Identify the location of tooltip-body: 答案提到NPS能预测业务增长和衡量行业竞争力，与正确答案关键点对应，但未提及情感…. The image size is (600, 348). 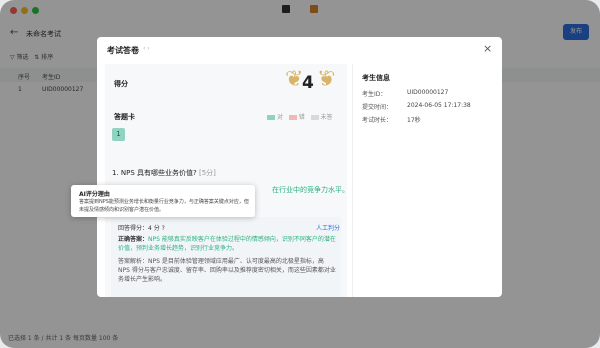
(164, 206).